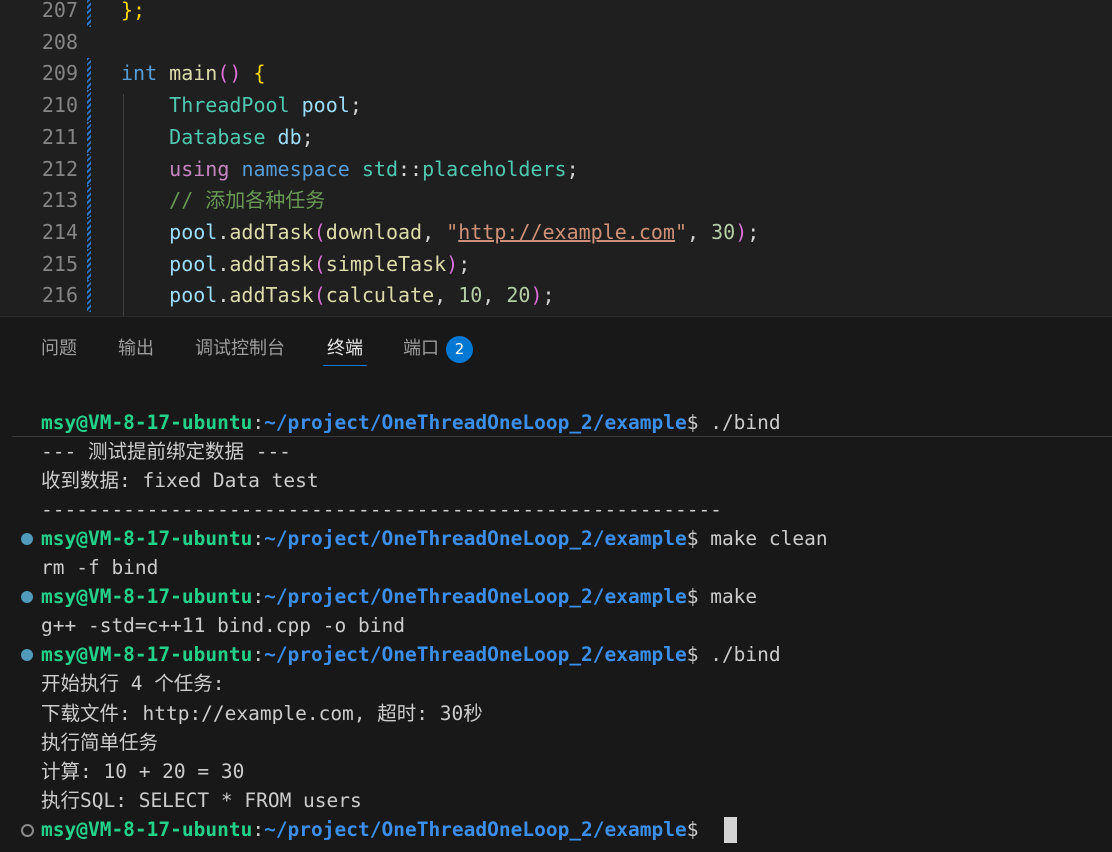 This screenshot has width=1112, height=852. I want to click on code-text: Database db;, so click(217, 138).